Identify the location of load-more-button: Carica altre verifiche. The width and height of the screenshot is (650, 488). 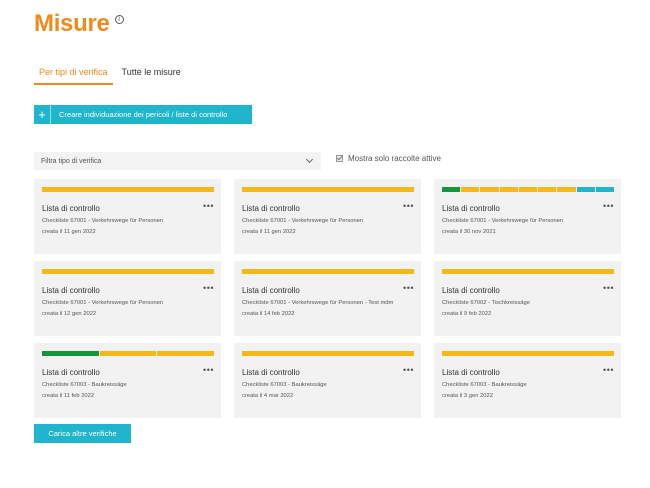
(82, 433).